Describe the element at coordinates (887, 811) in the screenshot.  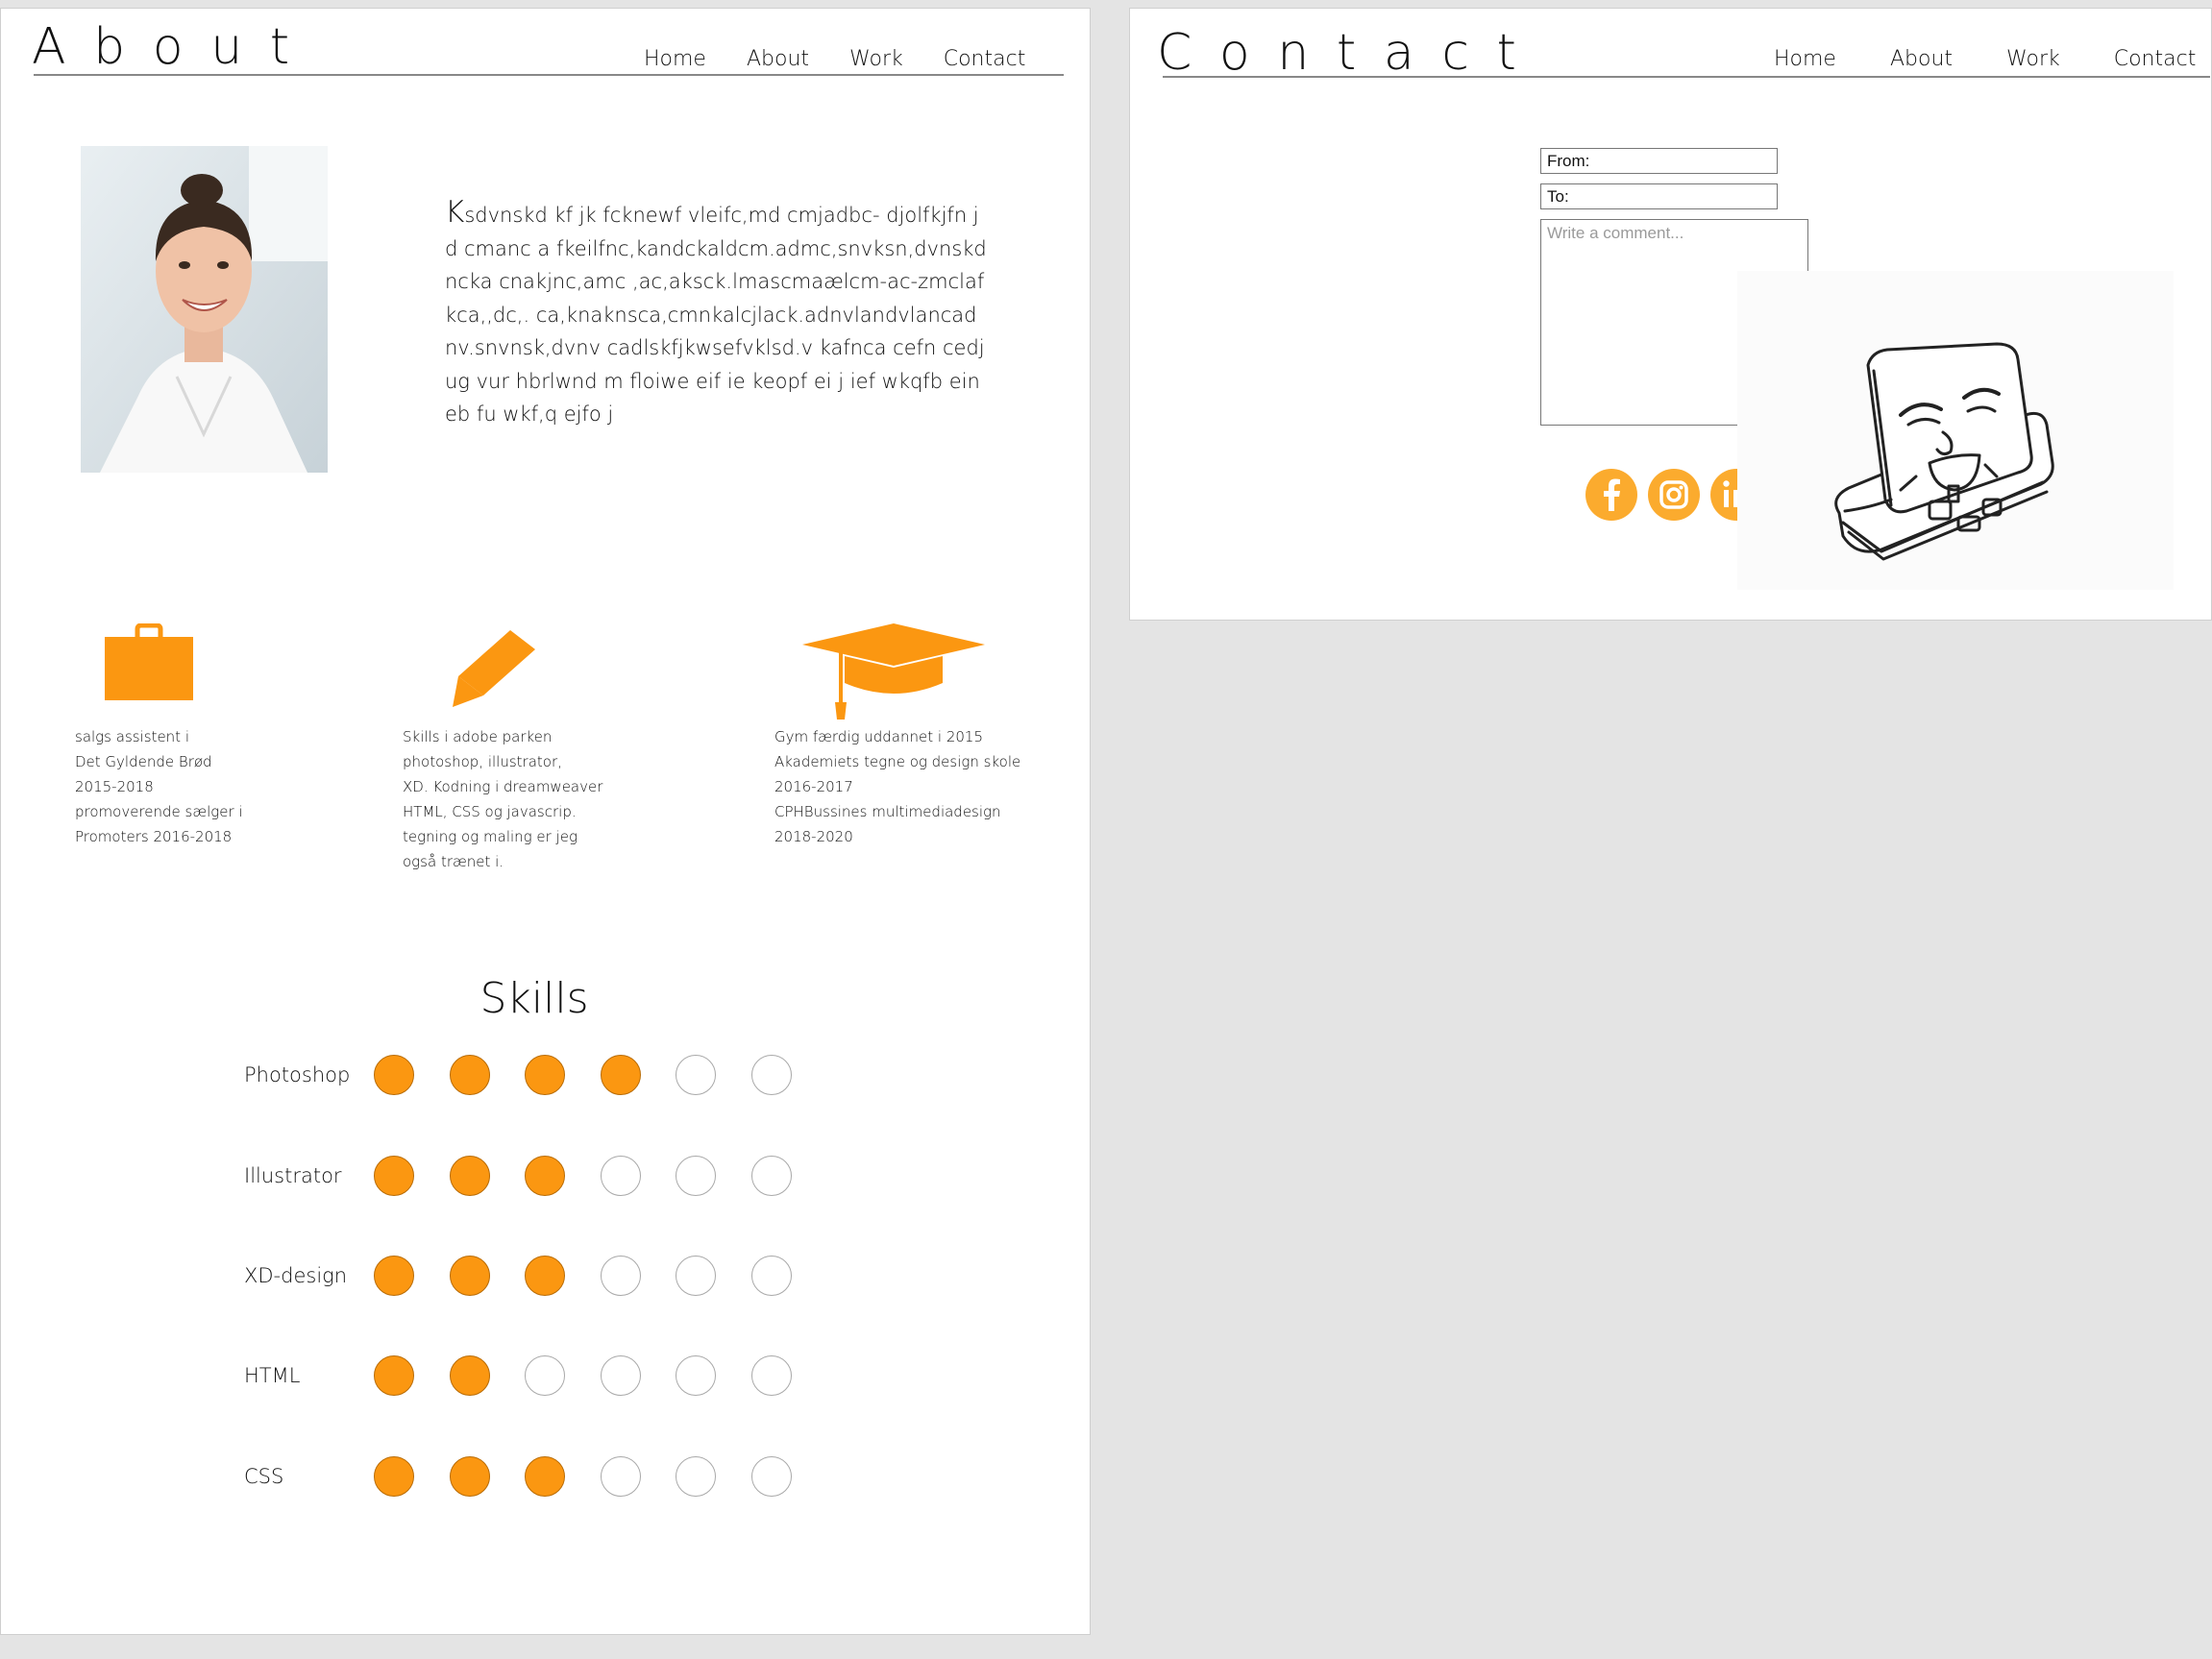
I see `info-line: CPHBussines multimediadesign` at that location.